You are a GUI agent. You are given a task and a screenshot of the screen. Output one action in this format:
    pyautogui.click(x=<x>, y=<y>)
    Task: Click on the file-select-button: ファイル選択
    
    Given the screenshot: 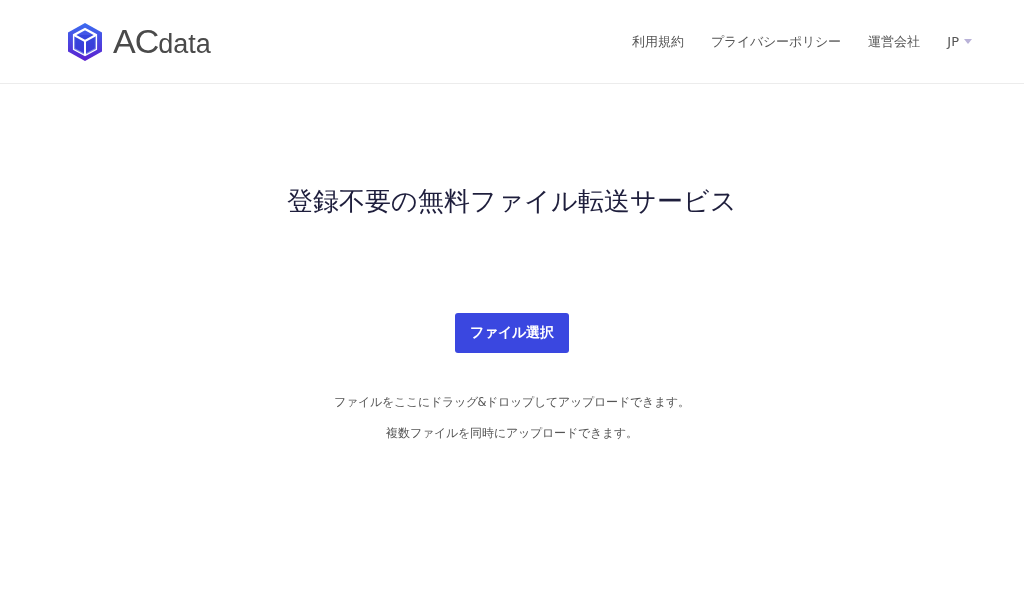 What is the action you would take?
    pyautogui.click(x=512, y=333)
    